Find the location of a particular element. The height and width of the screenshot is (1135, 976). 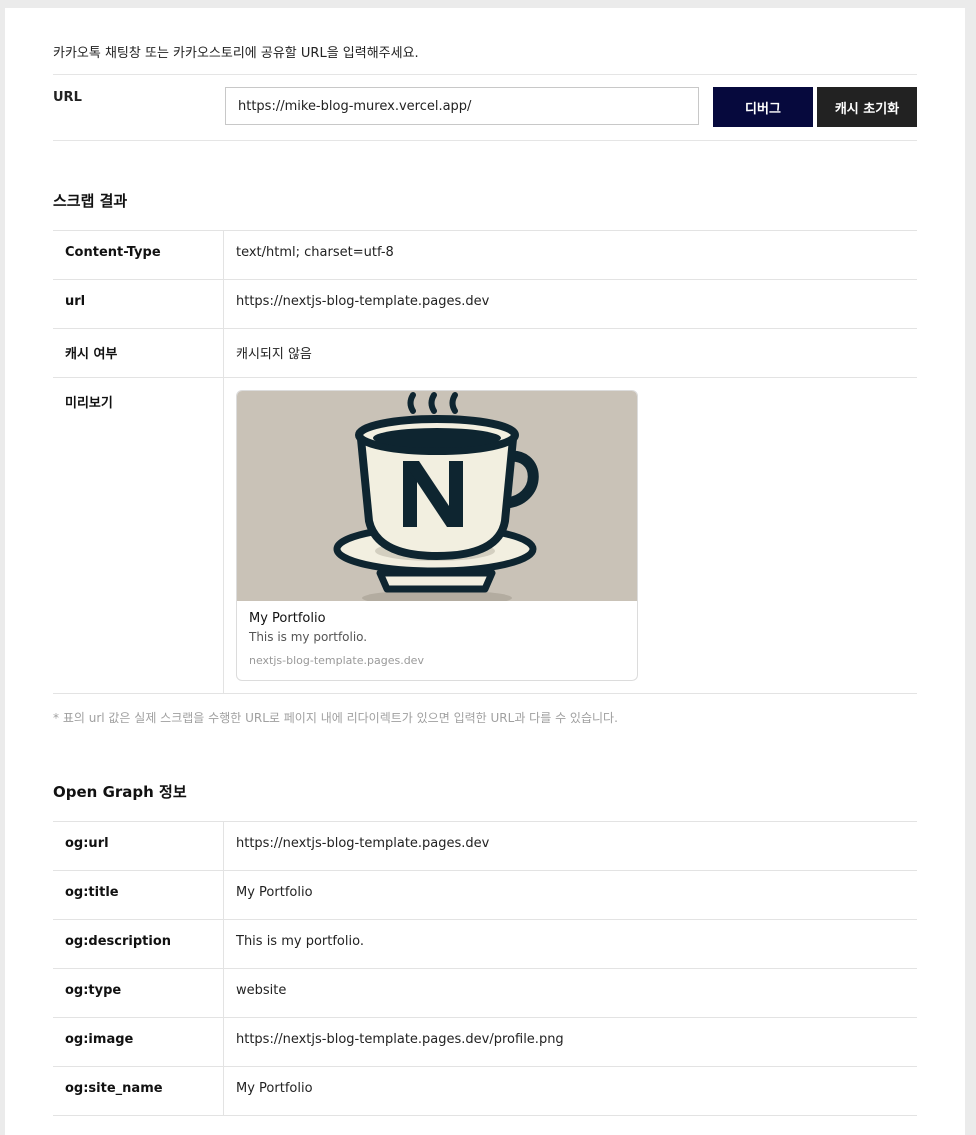

table-row: og:site_name My Portfolio is located at coordinates (485, 1091).